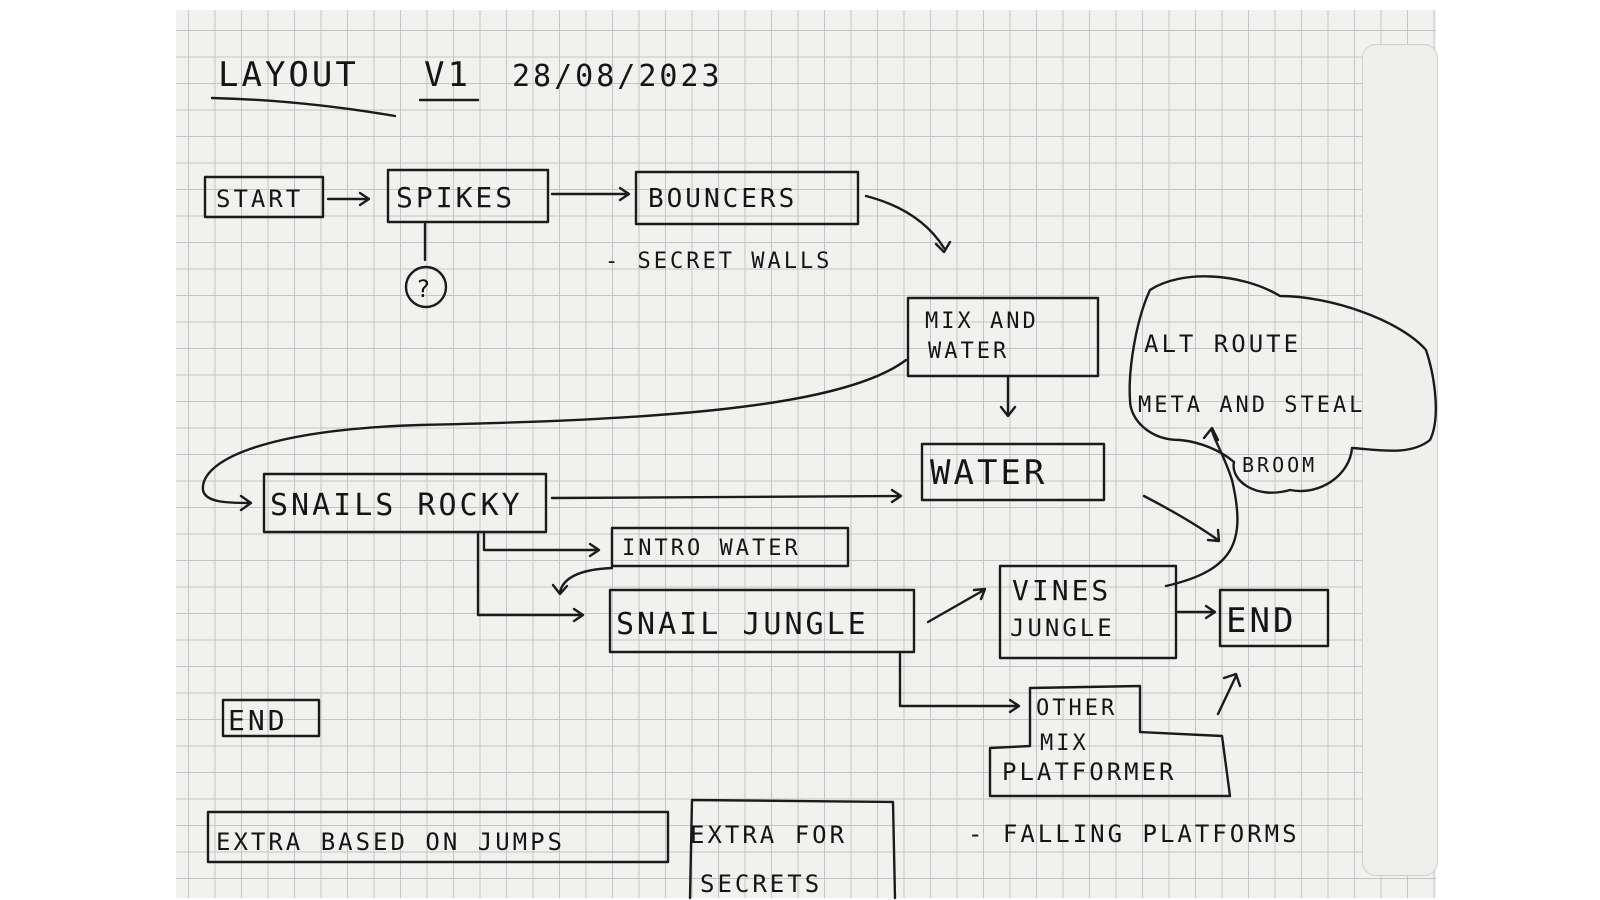  Describe the element at coordinates (1008, 397) in the screenshot. I see `arrow-mix-water` at that location.